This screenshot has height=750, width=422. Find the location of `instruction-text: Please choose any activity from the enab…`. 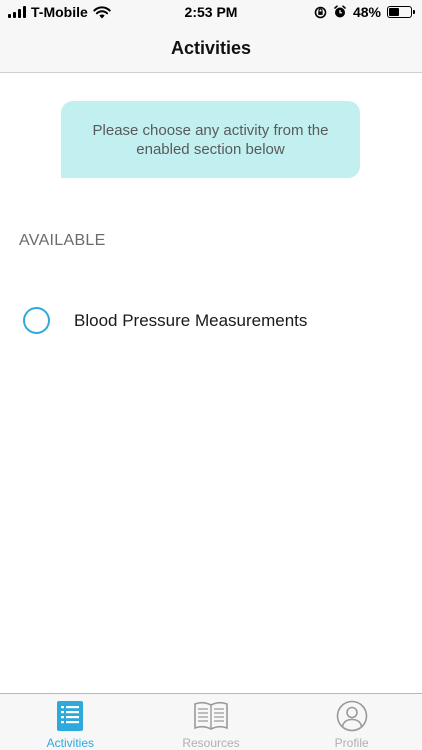

instruction-text: Please choose any activity from the enab… is located at coordinates (210, 139).